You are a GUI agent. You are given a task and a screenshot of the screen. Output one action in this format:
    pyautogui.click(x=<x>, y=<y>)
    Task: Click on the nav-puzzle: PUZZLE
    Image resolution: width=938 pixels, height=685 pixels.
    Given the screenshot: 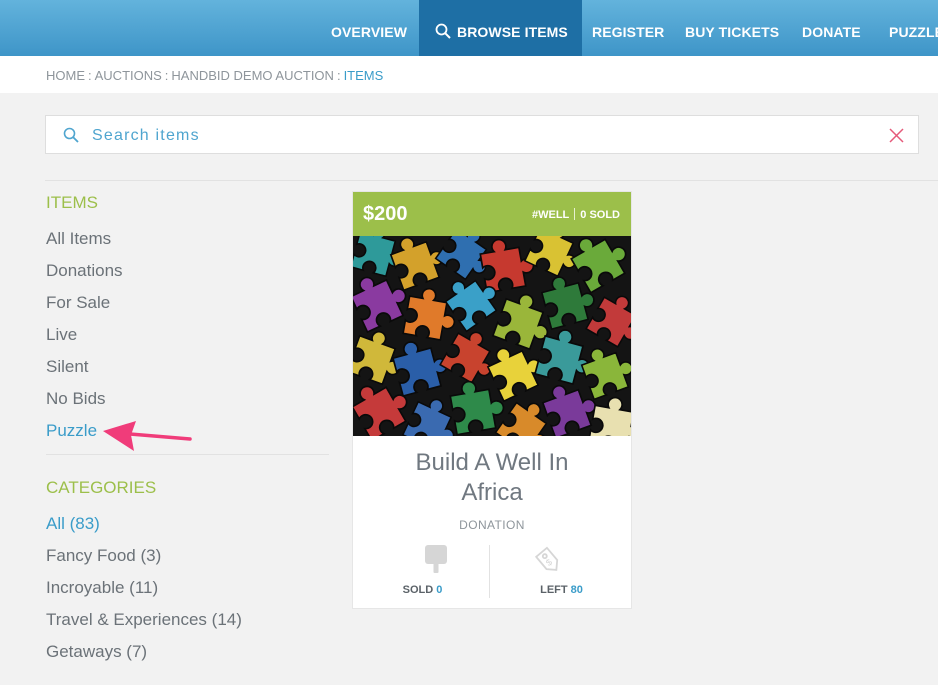 What is the action you would take?
    pyautogui.click(x=913, y=28)
    